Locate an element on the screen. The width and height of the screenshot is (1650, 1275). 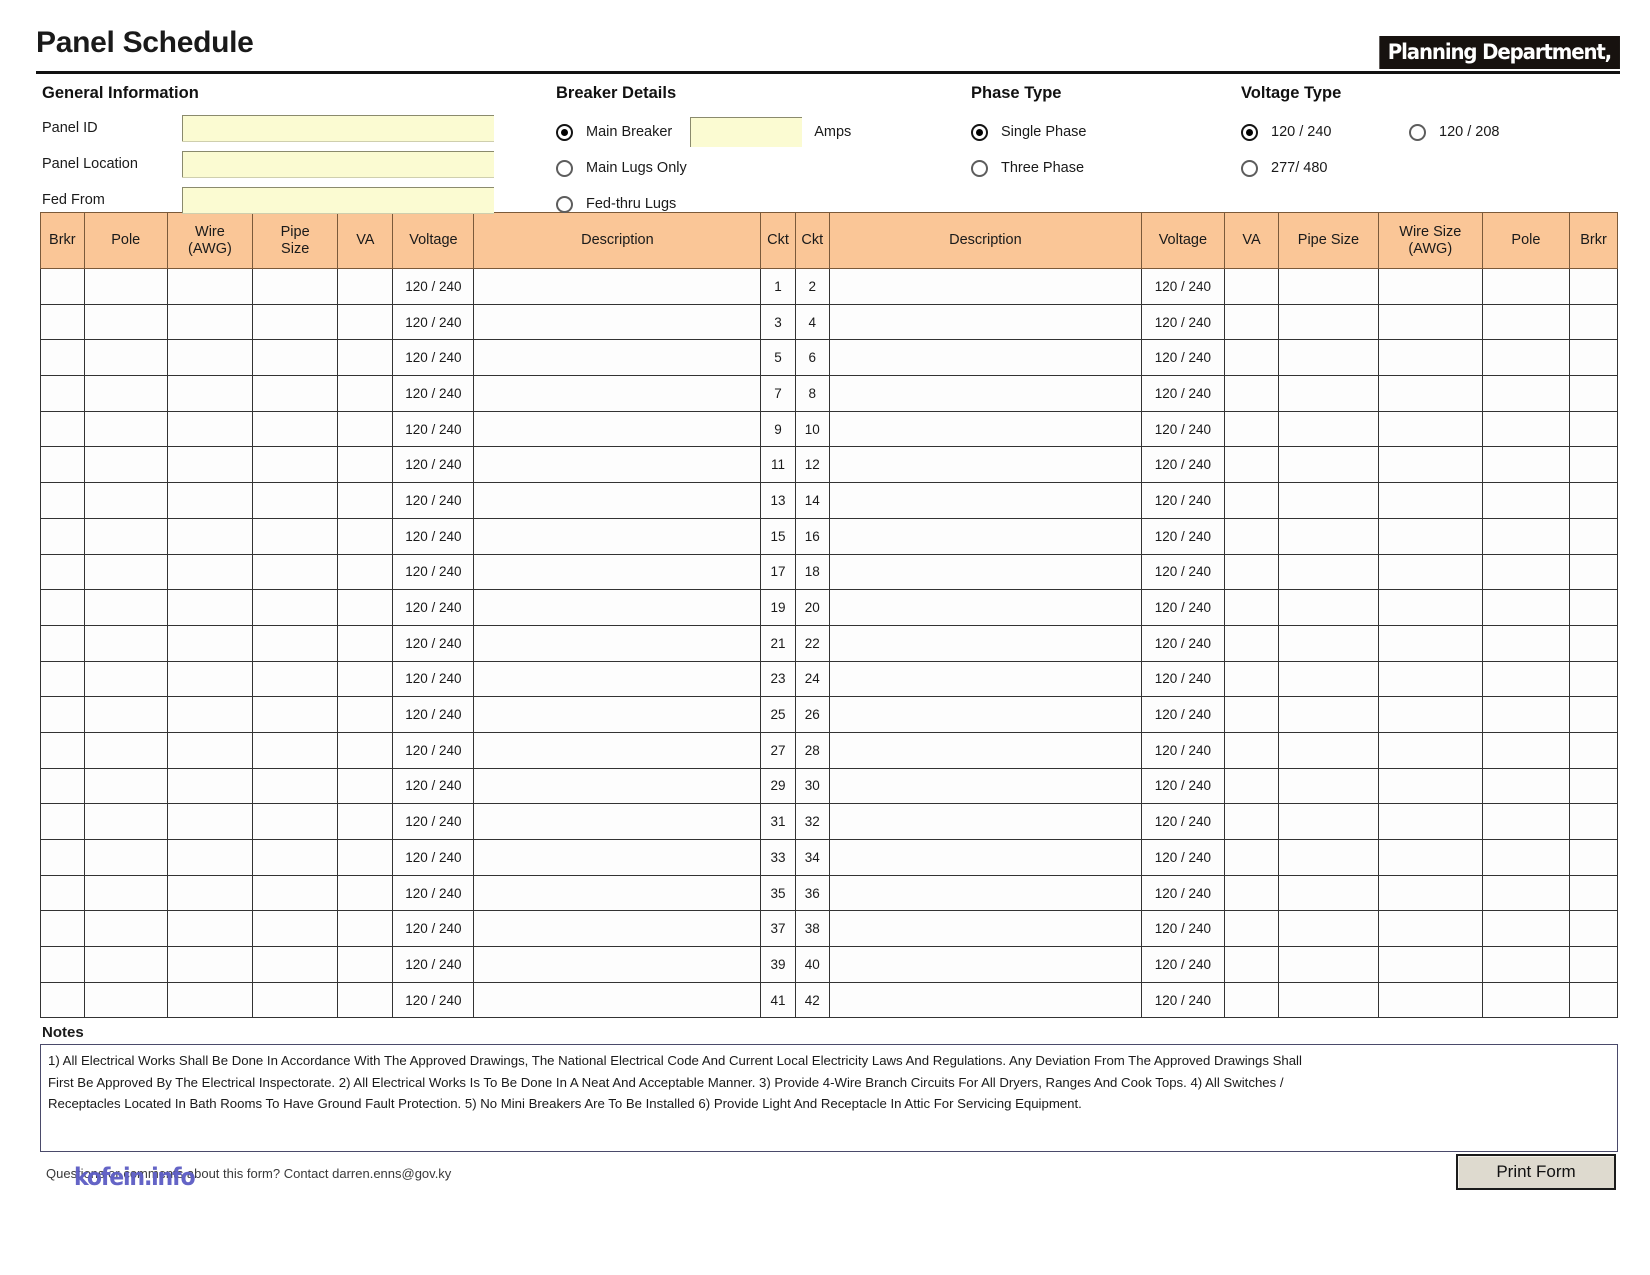
panel-id-input is located at coordinates (338, 128).